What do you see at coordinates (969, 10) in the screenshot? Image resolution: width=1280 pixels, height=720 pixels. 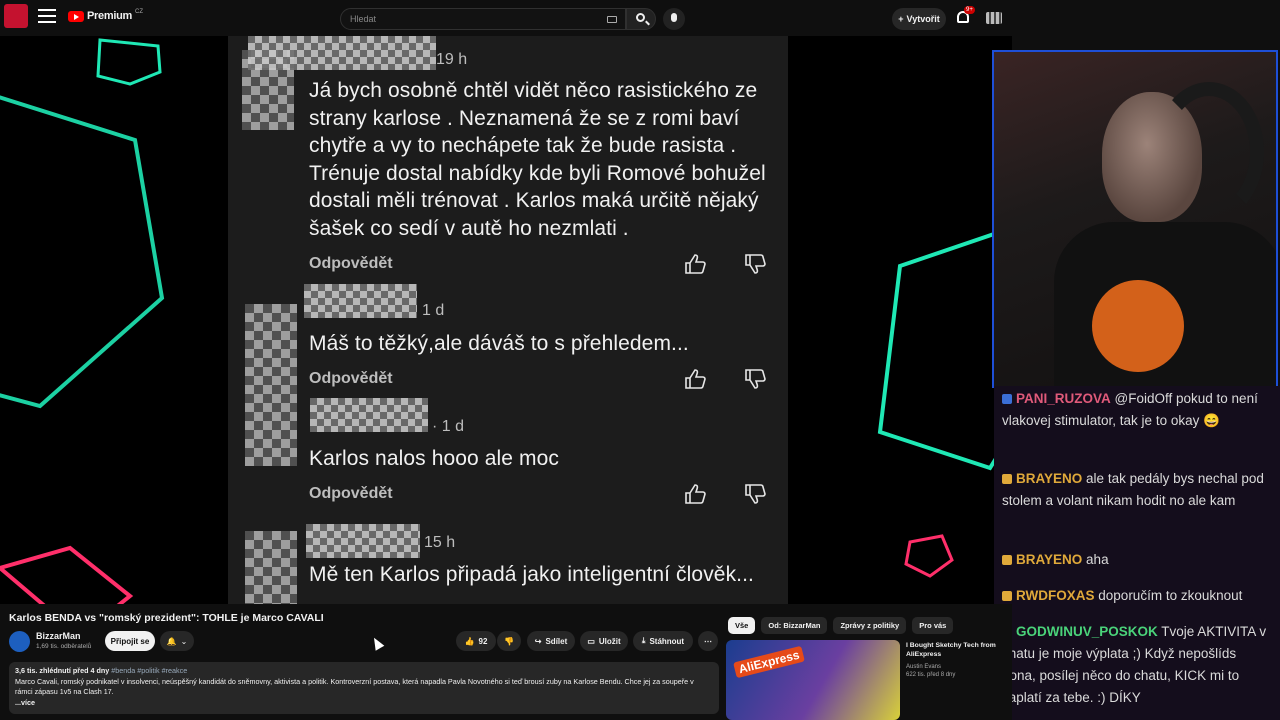 I see `notifications-badge: 9+` at bounding box center [969, 10].